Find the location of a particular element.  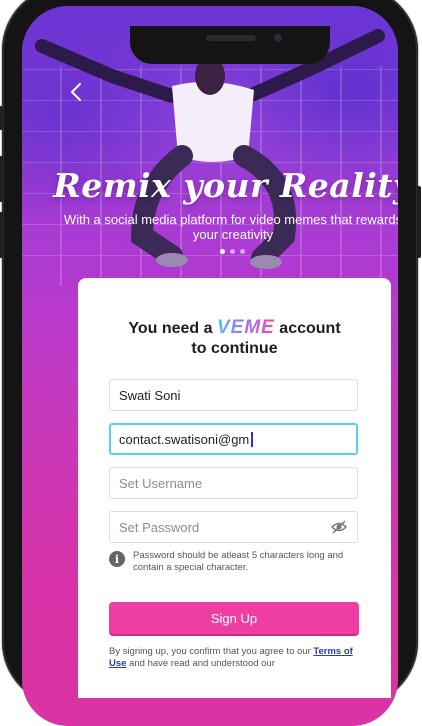

email-field: contact.swatisoni@gm is located at coordinates (233, 439).